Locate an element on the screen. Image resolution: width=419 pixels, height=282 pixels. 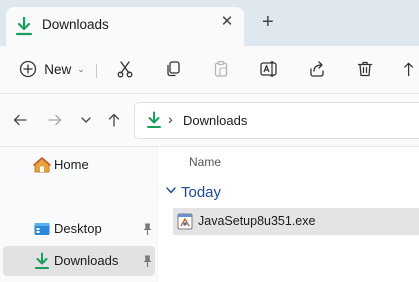
sort-icon is located at coordinates (409, 69).